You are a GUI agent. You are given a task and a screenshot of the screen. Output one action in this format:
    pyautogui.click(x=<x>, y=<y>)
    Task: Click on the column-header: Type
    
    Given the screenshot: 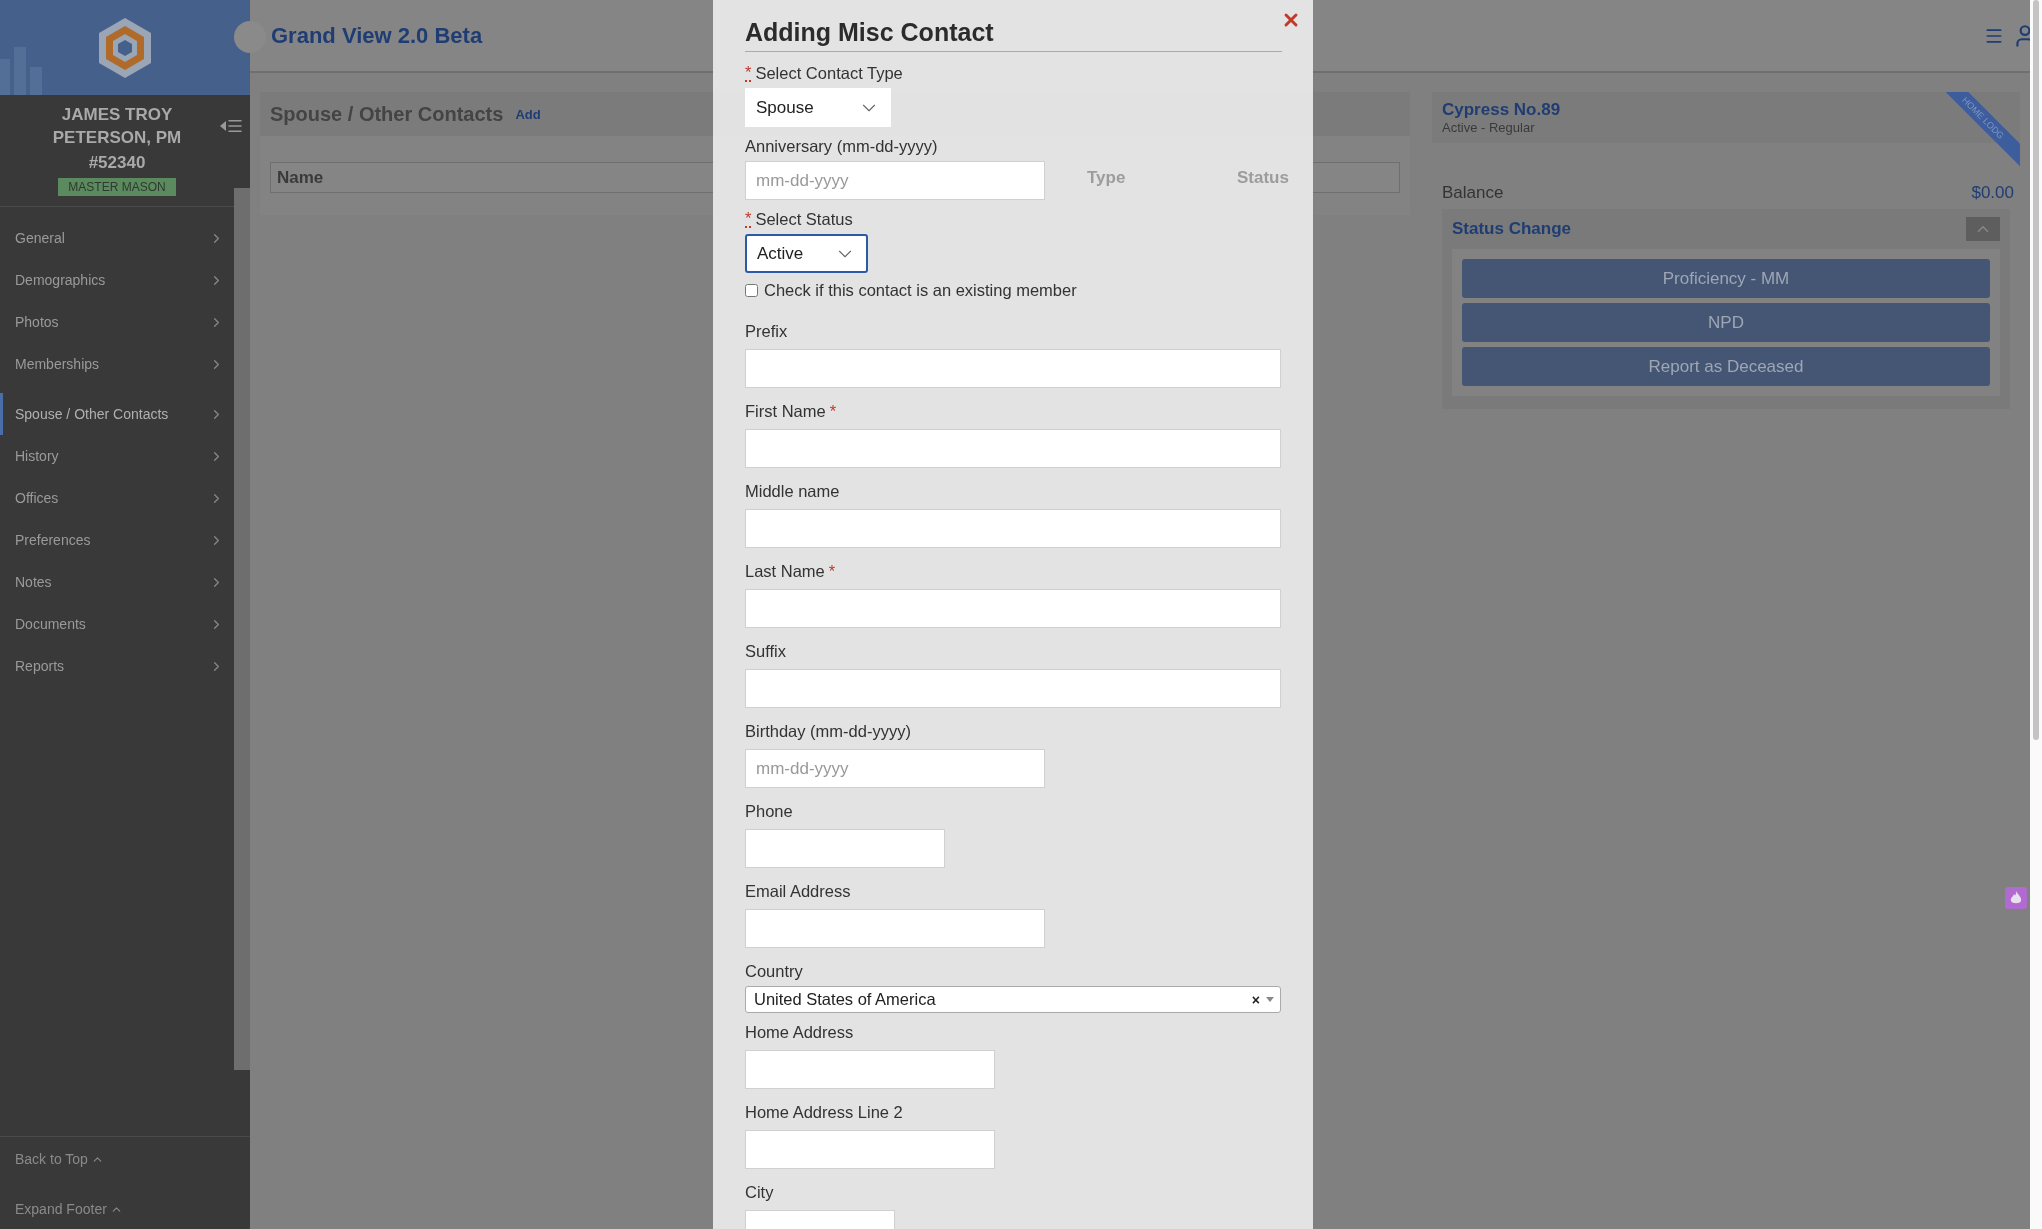 What is the action you would take?
    pyautogui.click(x=1106, y=177)
    